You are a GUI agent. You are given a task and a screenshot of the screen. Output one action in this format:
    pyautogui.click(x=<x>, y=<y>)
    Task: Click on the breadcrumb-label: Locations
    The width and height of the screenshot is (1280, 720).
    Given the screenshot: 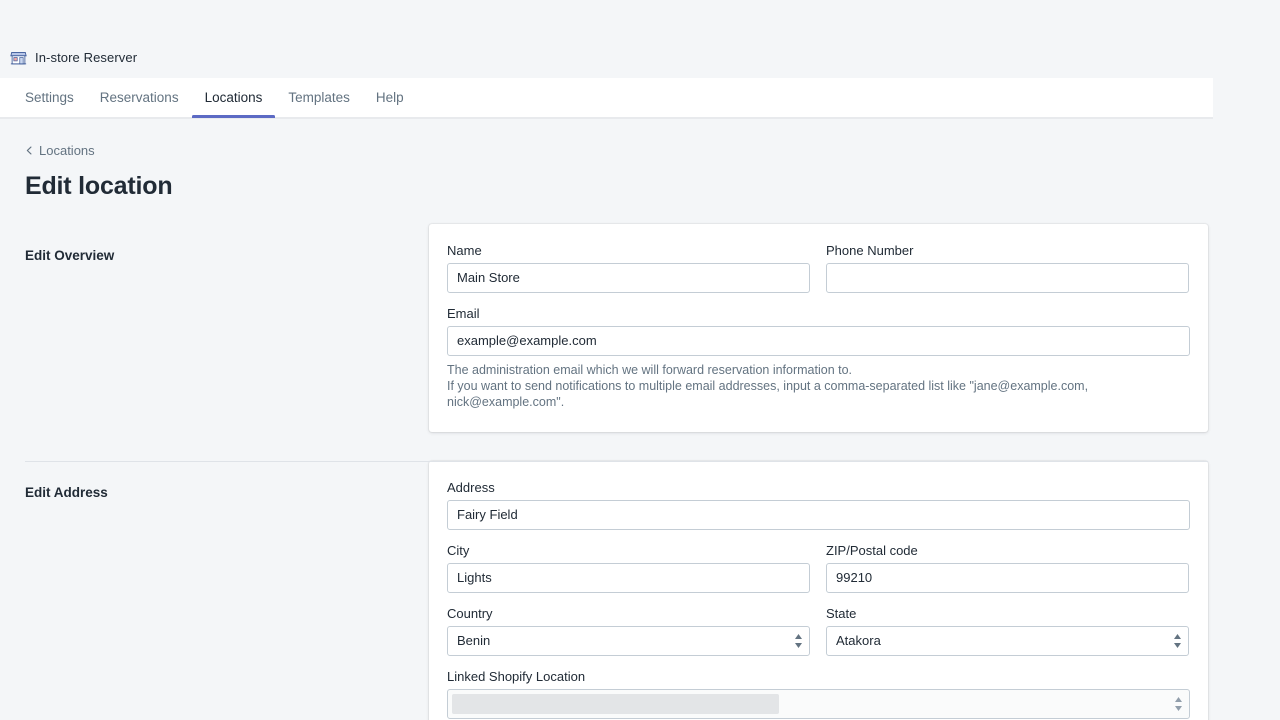 What is the action you would take?
    pyautogui.click(x=67, y=150)
    